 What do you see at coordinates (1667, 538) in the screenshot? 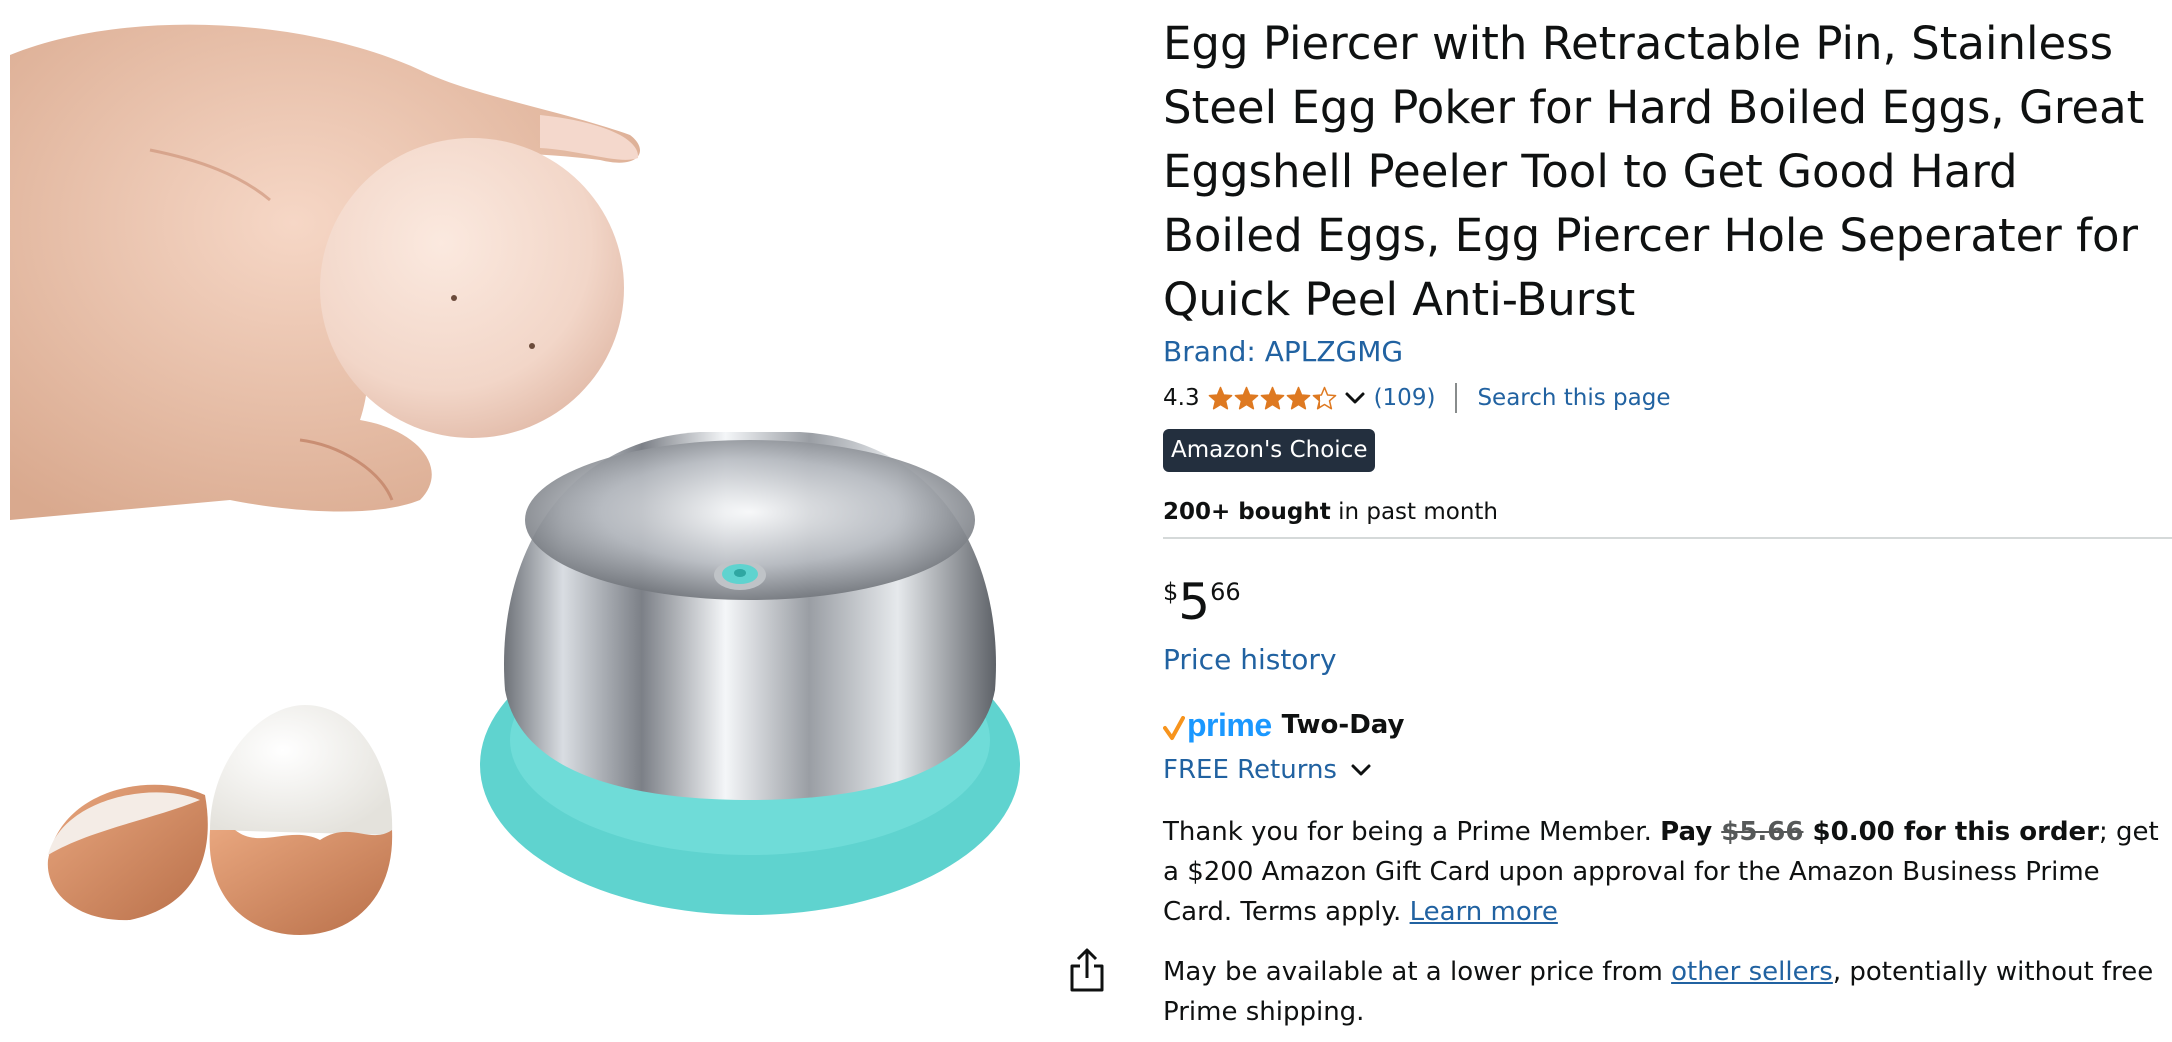
I see `divider-line` at bounding box center [1667, 538].